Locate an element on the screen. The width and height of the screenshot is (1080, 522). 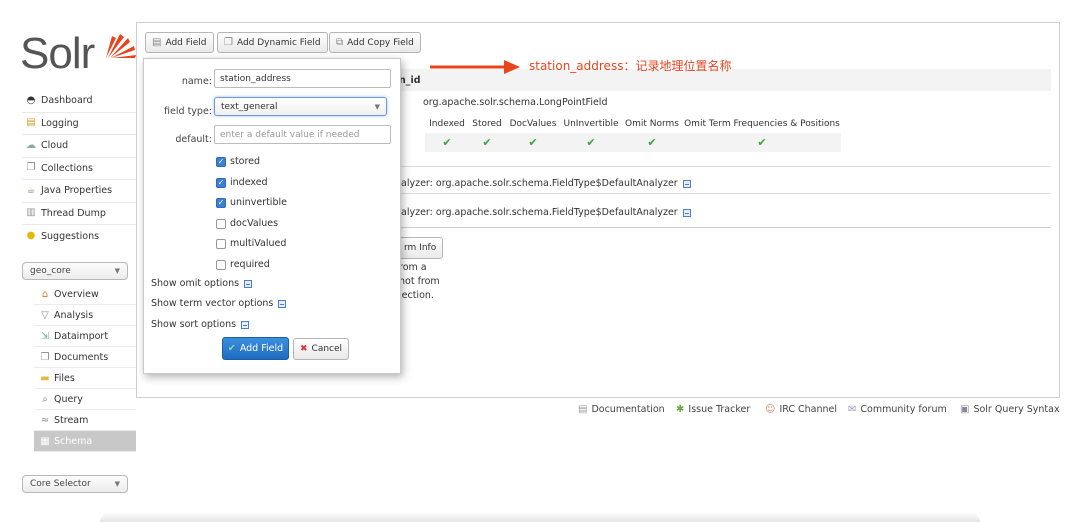
nav-java-properties: ☕ Java Properties is located at coordinates (79, 191).